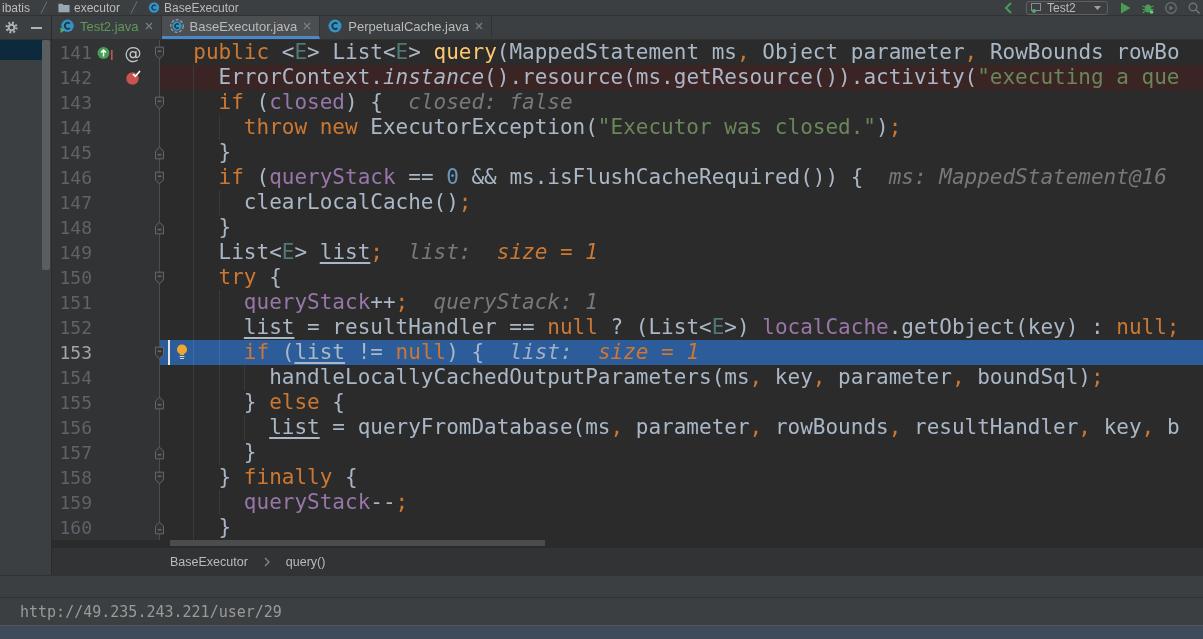 This screenshot has width=1203, height=639. What do you see at coordinates (300, 252) in the screenshot?
I see `code-line: List<E> list;` at bounding box center [300, 252].